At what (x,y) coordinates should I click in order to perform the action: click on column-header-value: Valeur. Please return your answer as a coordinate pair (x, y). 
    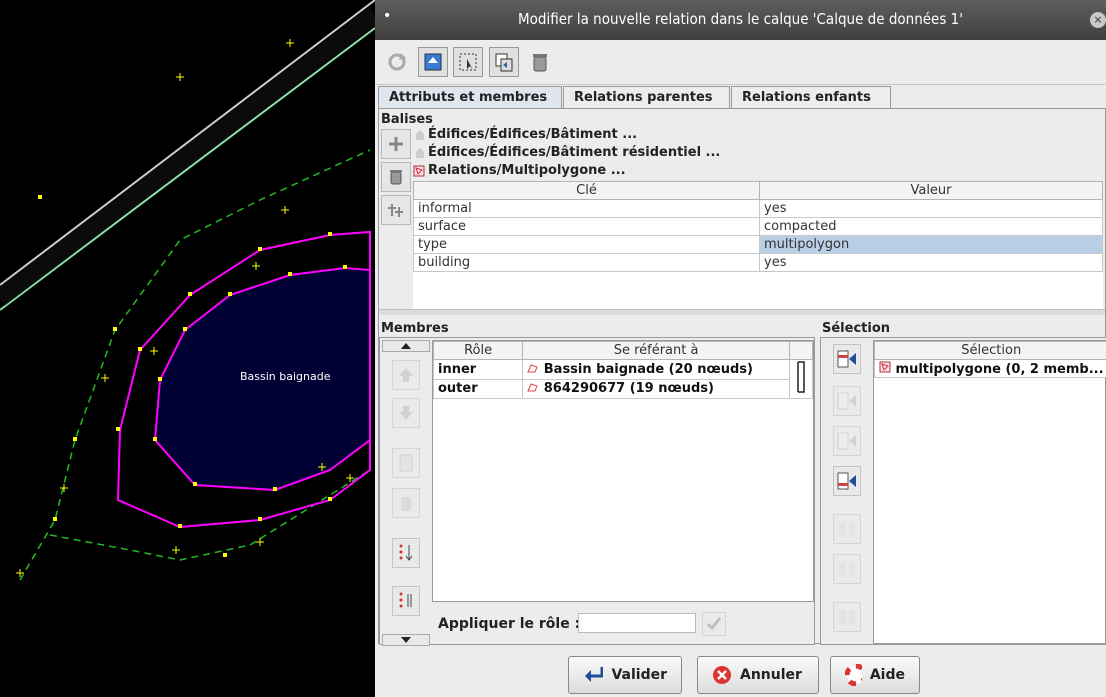
    Looking at the image, I should click on (931, 190).